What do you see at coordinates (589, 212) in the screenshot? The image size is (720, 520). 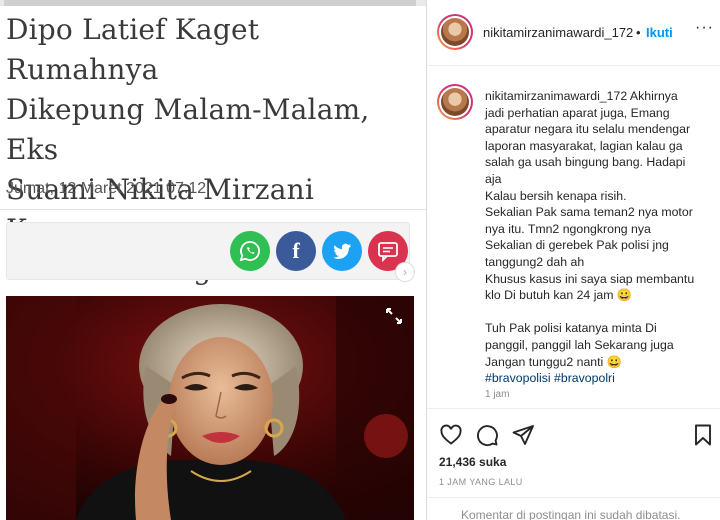 I see `caption-line: Sekalian Pak sama teman2 nya motor` at bounding box center [589, 212].